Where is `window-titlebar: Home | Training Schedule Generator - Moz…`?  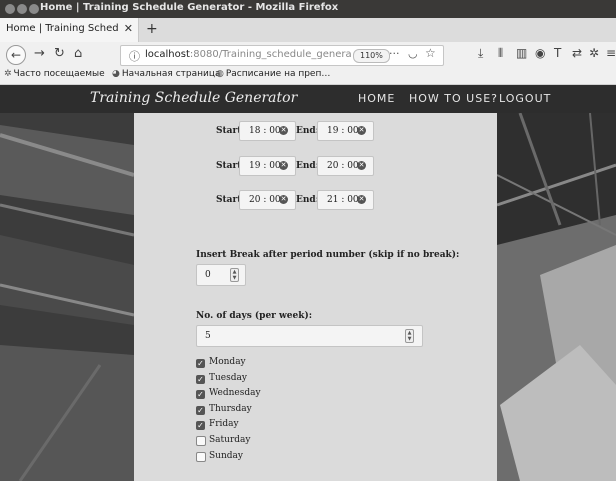 window-titlebar: Home | Training Schedule Generator - Moz… is located at coordinates (308, 9).